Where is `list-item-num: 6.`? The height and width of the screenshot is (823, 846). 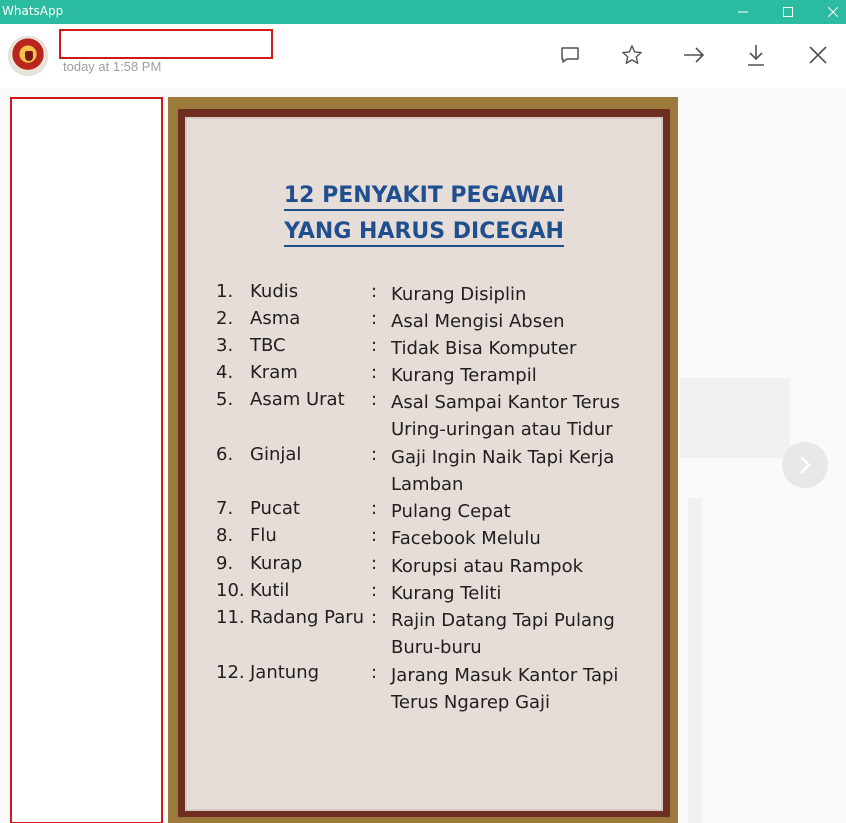 list-item-num: 6. is located at coordinates (225, 454).